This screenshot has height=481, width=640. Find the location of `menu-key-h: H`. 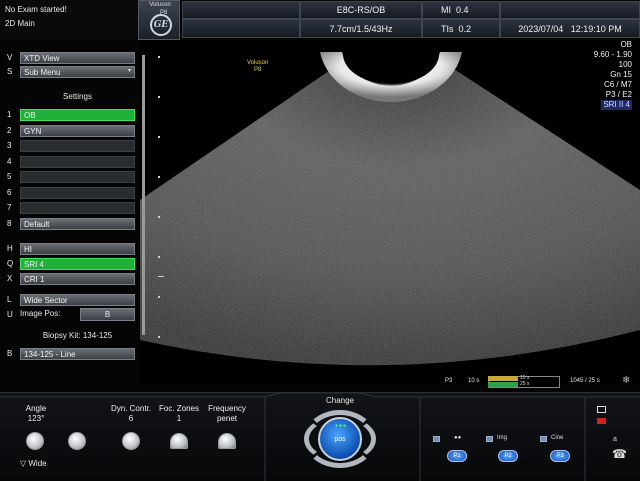

menu-key-h: H is located at coordinates (10, 248).